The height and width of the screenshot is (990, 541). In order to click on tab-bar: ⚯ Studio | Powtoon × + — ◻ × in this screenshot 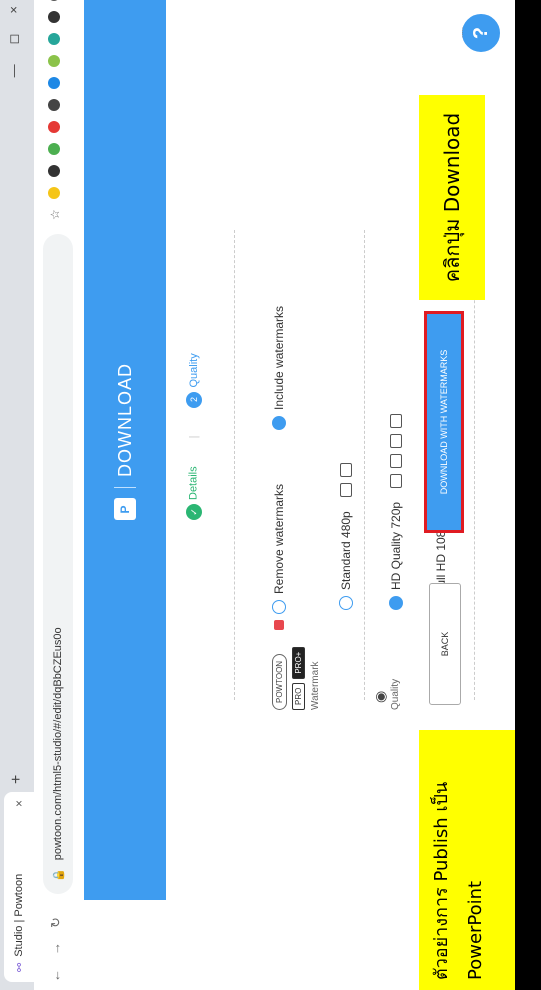, I will do `click(17, 495)`.